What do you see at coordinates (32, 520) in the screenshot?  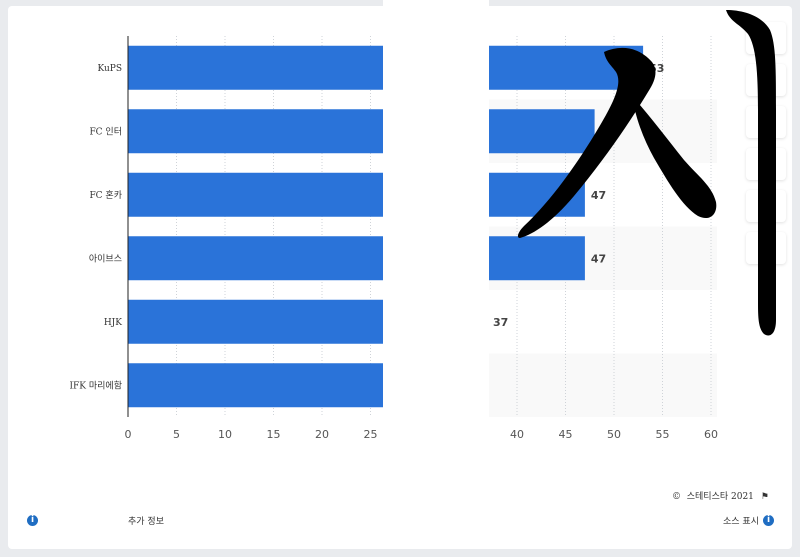 I see `info-icon: i` at bounding box center [32, 520].